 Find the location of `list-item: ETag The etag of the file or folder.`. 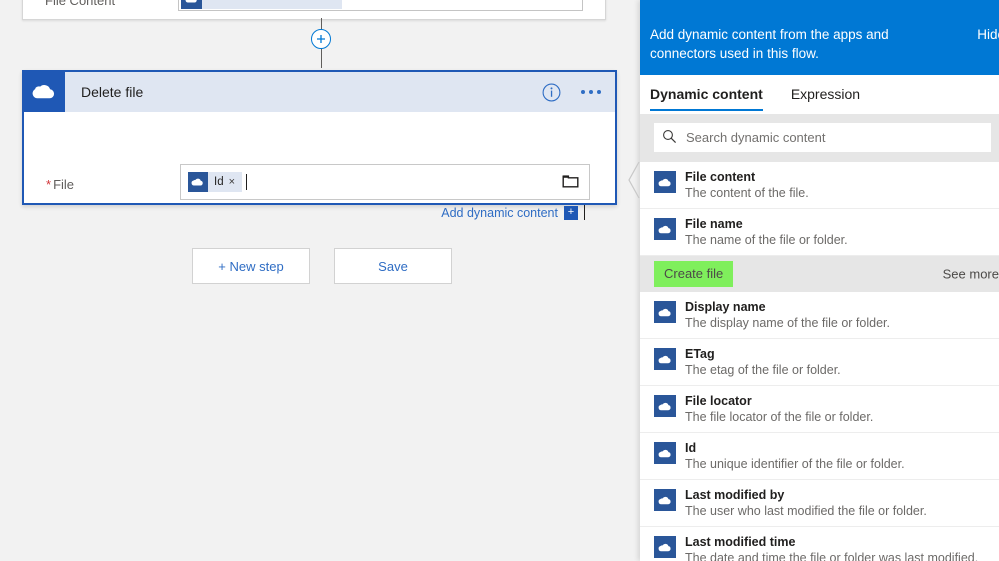

list-item: ETag The etag of the file or folder. is located at coordinates (819, 362).